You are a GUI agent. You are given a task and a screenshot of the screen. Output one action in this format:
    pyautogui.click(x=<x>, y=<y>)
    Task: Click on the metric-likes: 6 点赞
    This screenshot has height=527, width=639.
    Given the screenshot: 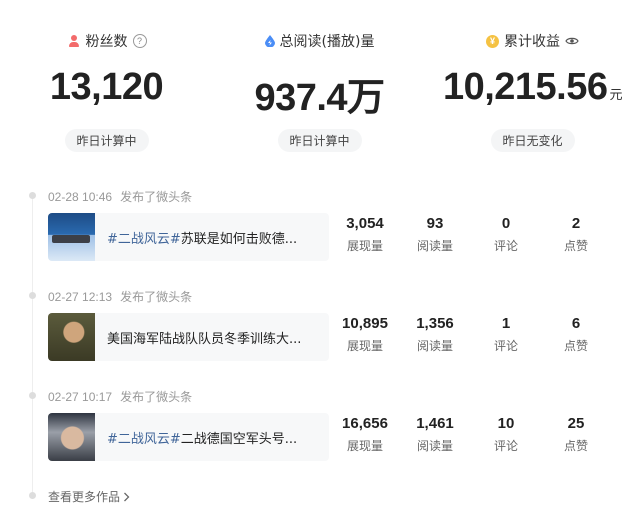 What is the action you would take?
    pyautogui.click(x=576, y=334)
    